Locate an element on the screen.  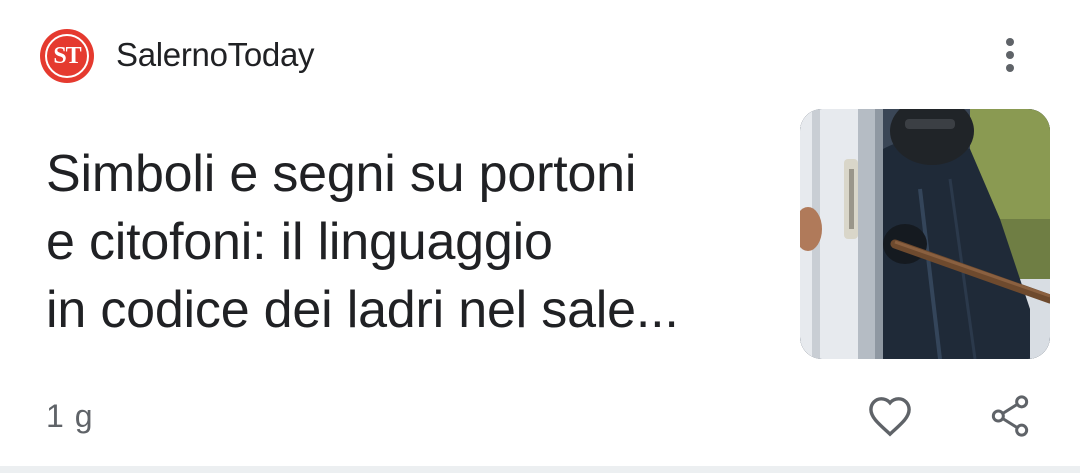
headline-line: Simboli e segni su portoni is located at coordinates (341, 174).